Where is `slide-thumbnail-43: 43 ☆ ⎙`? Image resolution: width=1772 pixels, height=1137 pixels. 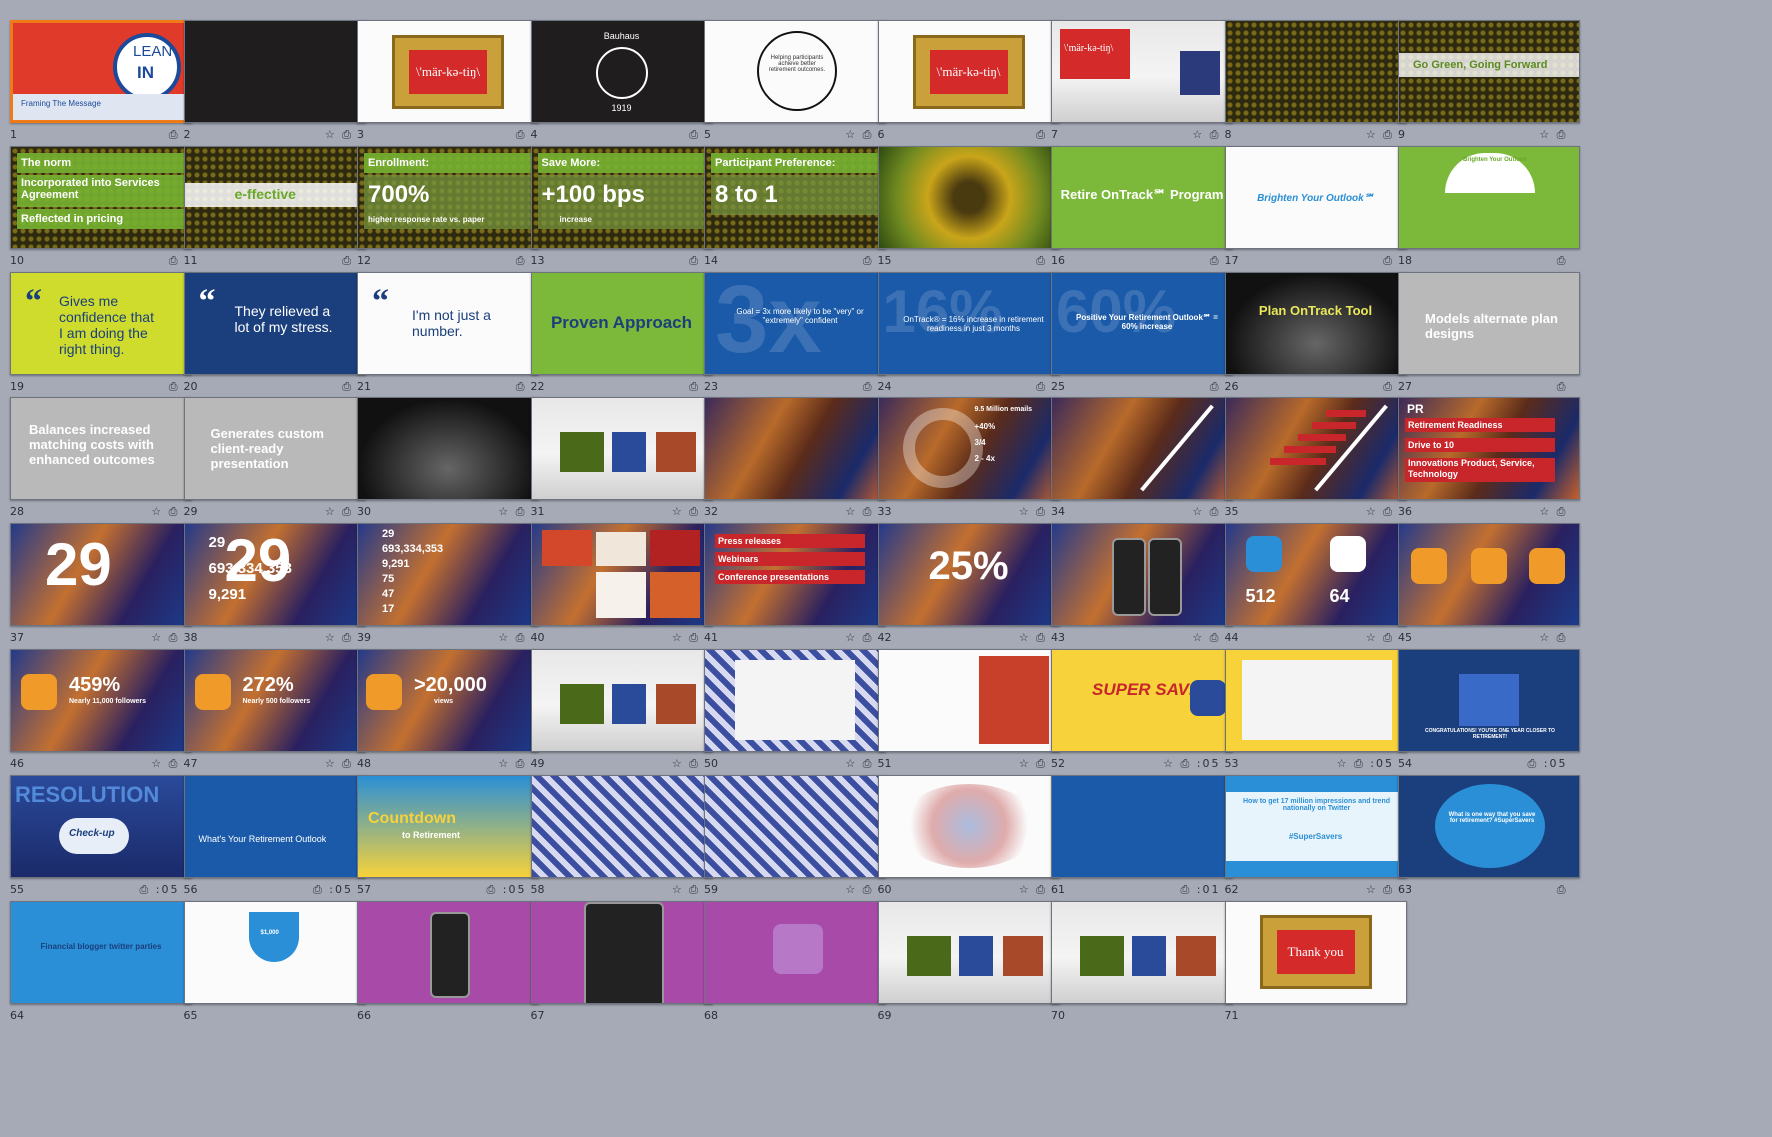
slide-thumbnail-43: 43 ☆ ⎙ is located at coordinates (1137, 573).